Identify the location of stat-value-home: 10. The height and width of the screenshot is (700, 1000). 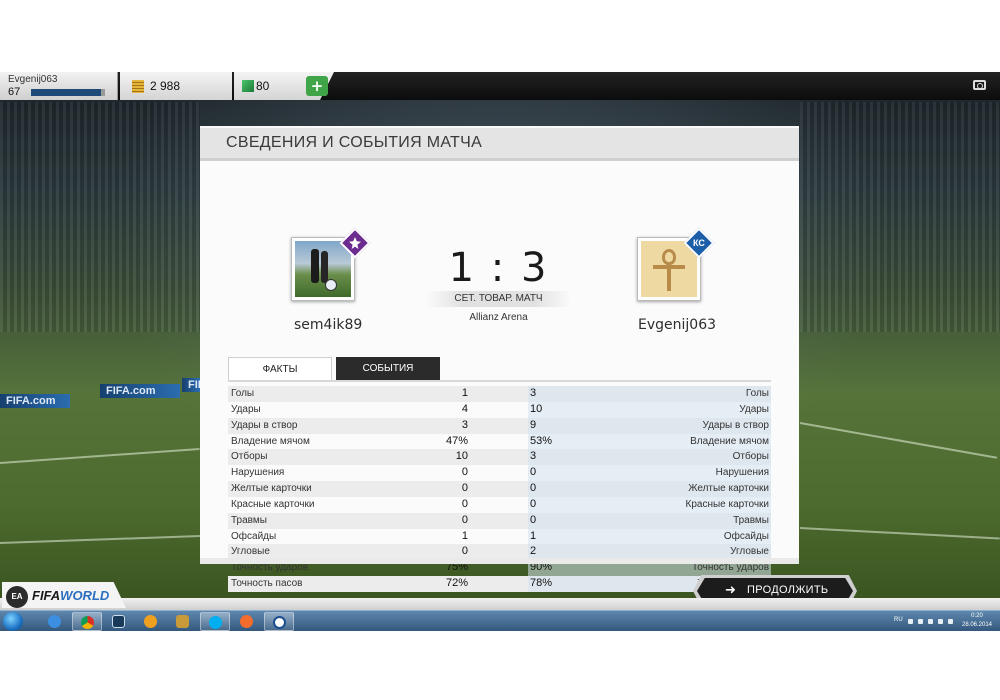
(461, 456).